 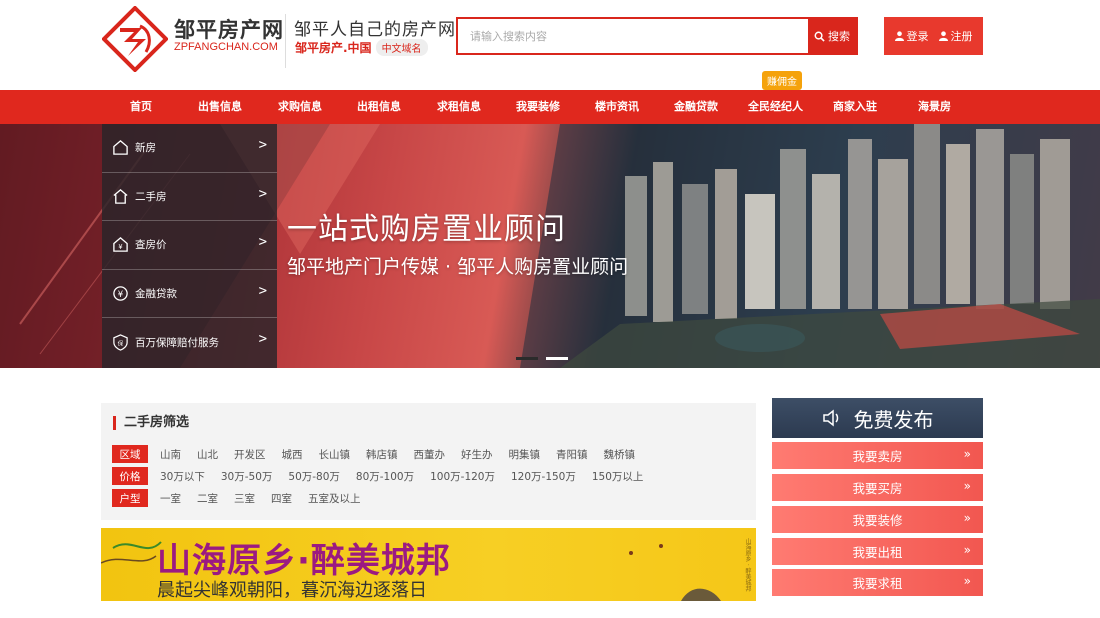 I want to click on search-input, so click(x=634, y=36).